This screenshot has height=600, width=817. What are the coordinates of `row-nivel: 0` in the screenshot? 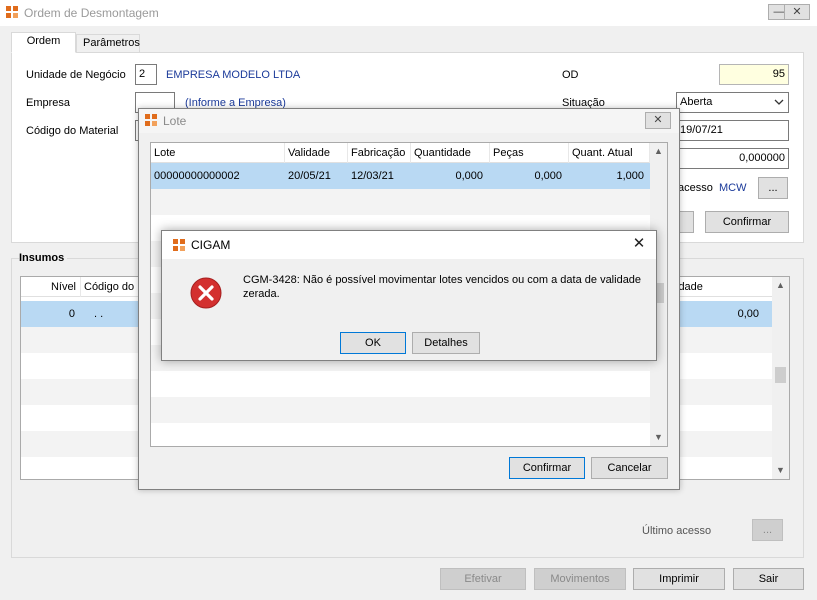 It's located at (71, 314).